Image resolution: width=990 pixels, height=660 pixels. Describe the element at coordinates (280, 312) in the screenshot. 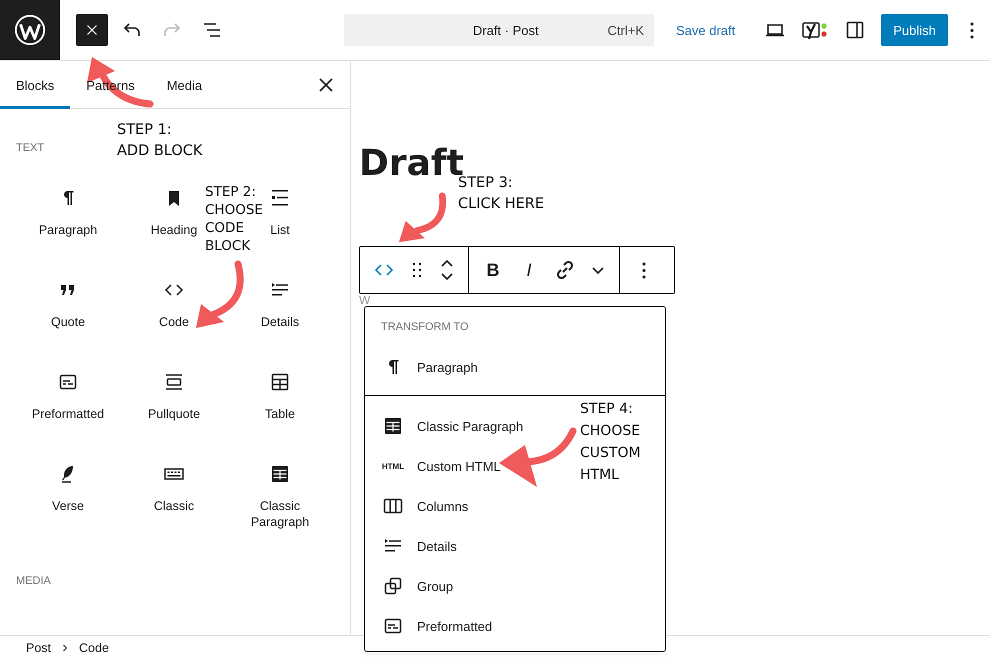

I see `block-item: Details` at that location.